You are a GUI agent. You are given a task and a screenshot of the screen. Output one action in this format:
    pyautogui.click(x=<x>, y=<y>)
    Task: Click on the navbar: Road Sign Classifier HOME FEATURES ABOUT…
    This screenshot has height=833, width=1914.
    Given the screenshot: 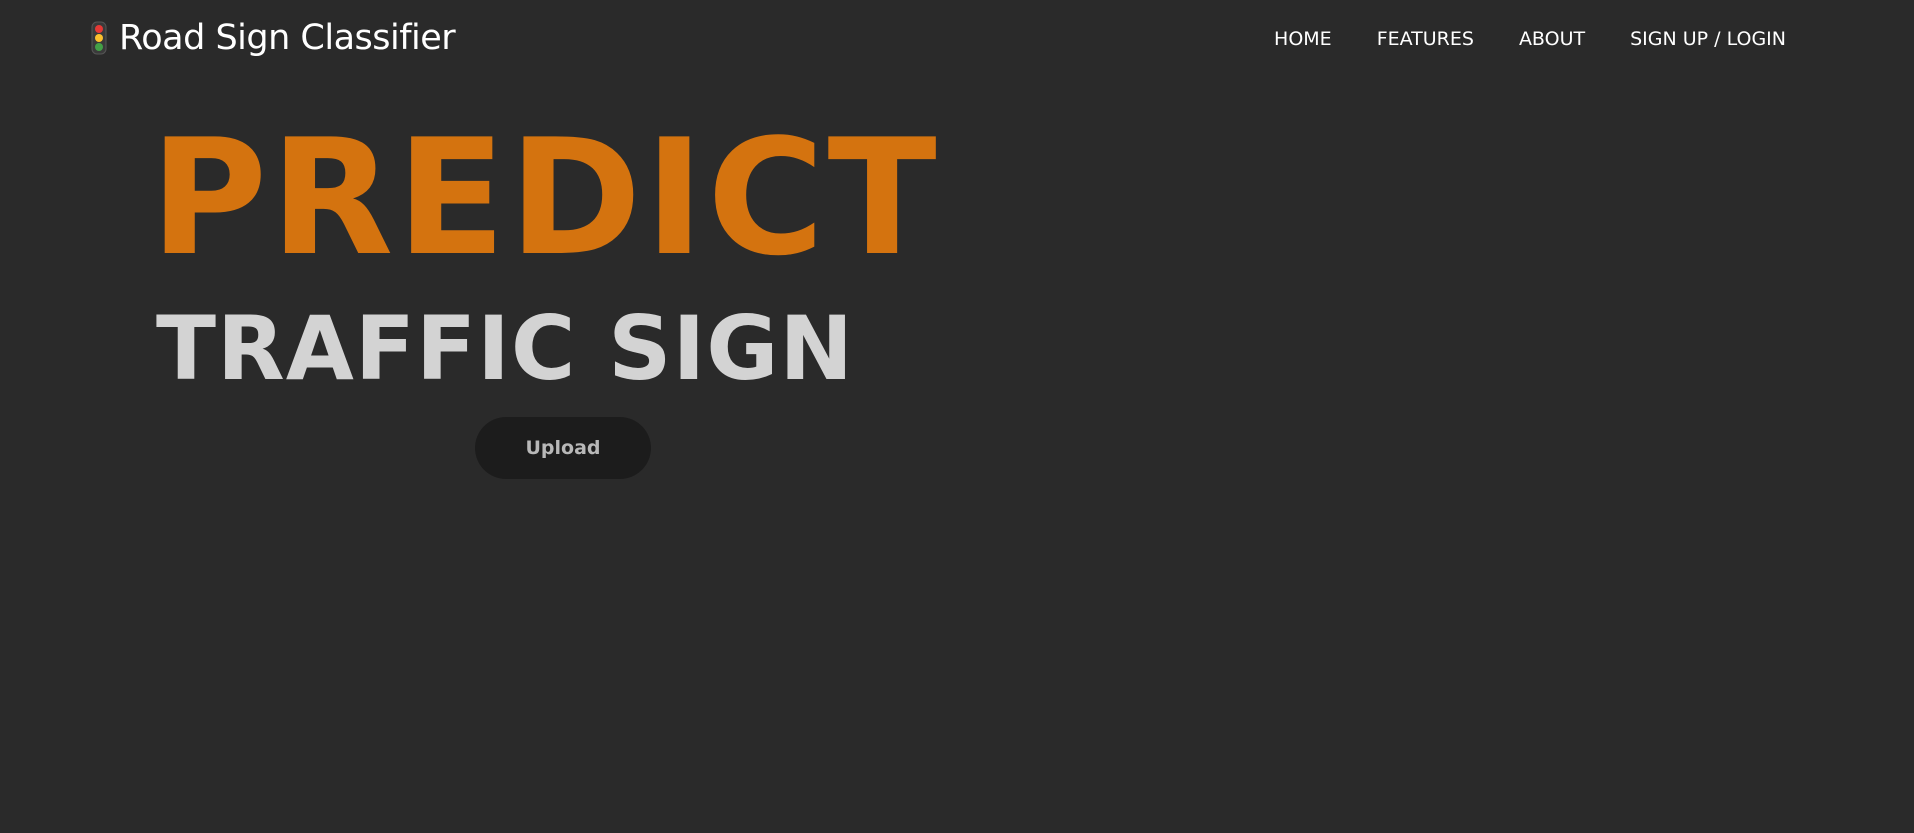 What is the action you would take?
    pyautogui.click(x=957, y=40)
    